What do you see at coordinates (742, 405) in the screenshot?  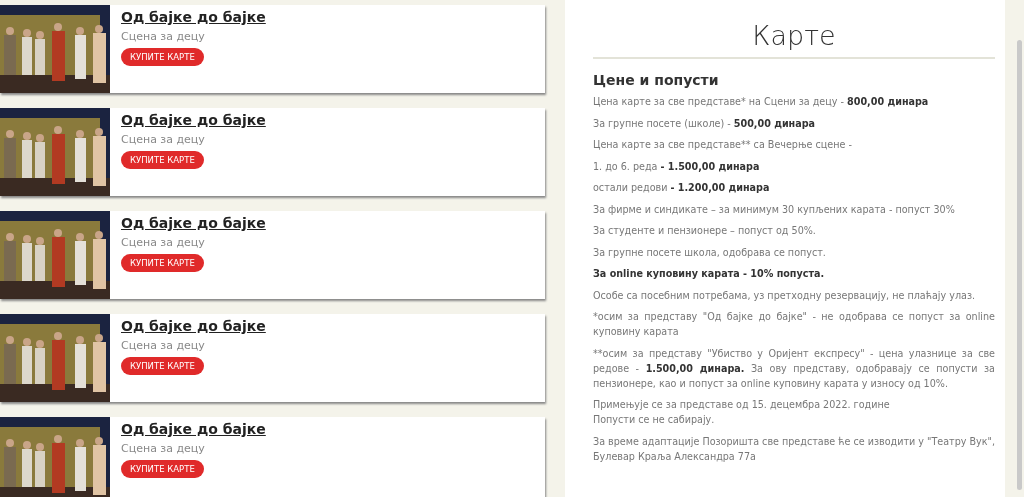 I see `text-line: Примењује се за представе од 15. децембра 2022. године` at bounding box center [742, 405].